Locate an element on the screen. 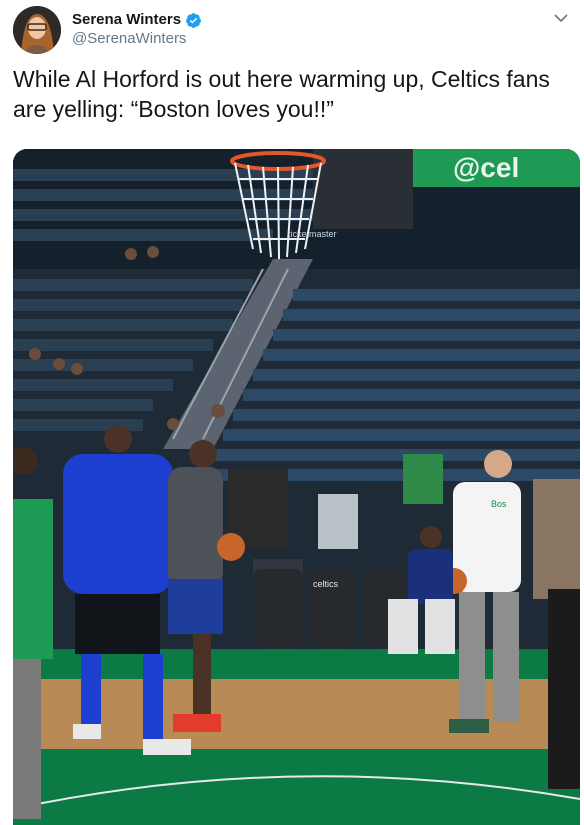 The height and width of the screenshot is (825, 584). profile-photo-icon is located at coordinates (37, 30).